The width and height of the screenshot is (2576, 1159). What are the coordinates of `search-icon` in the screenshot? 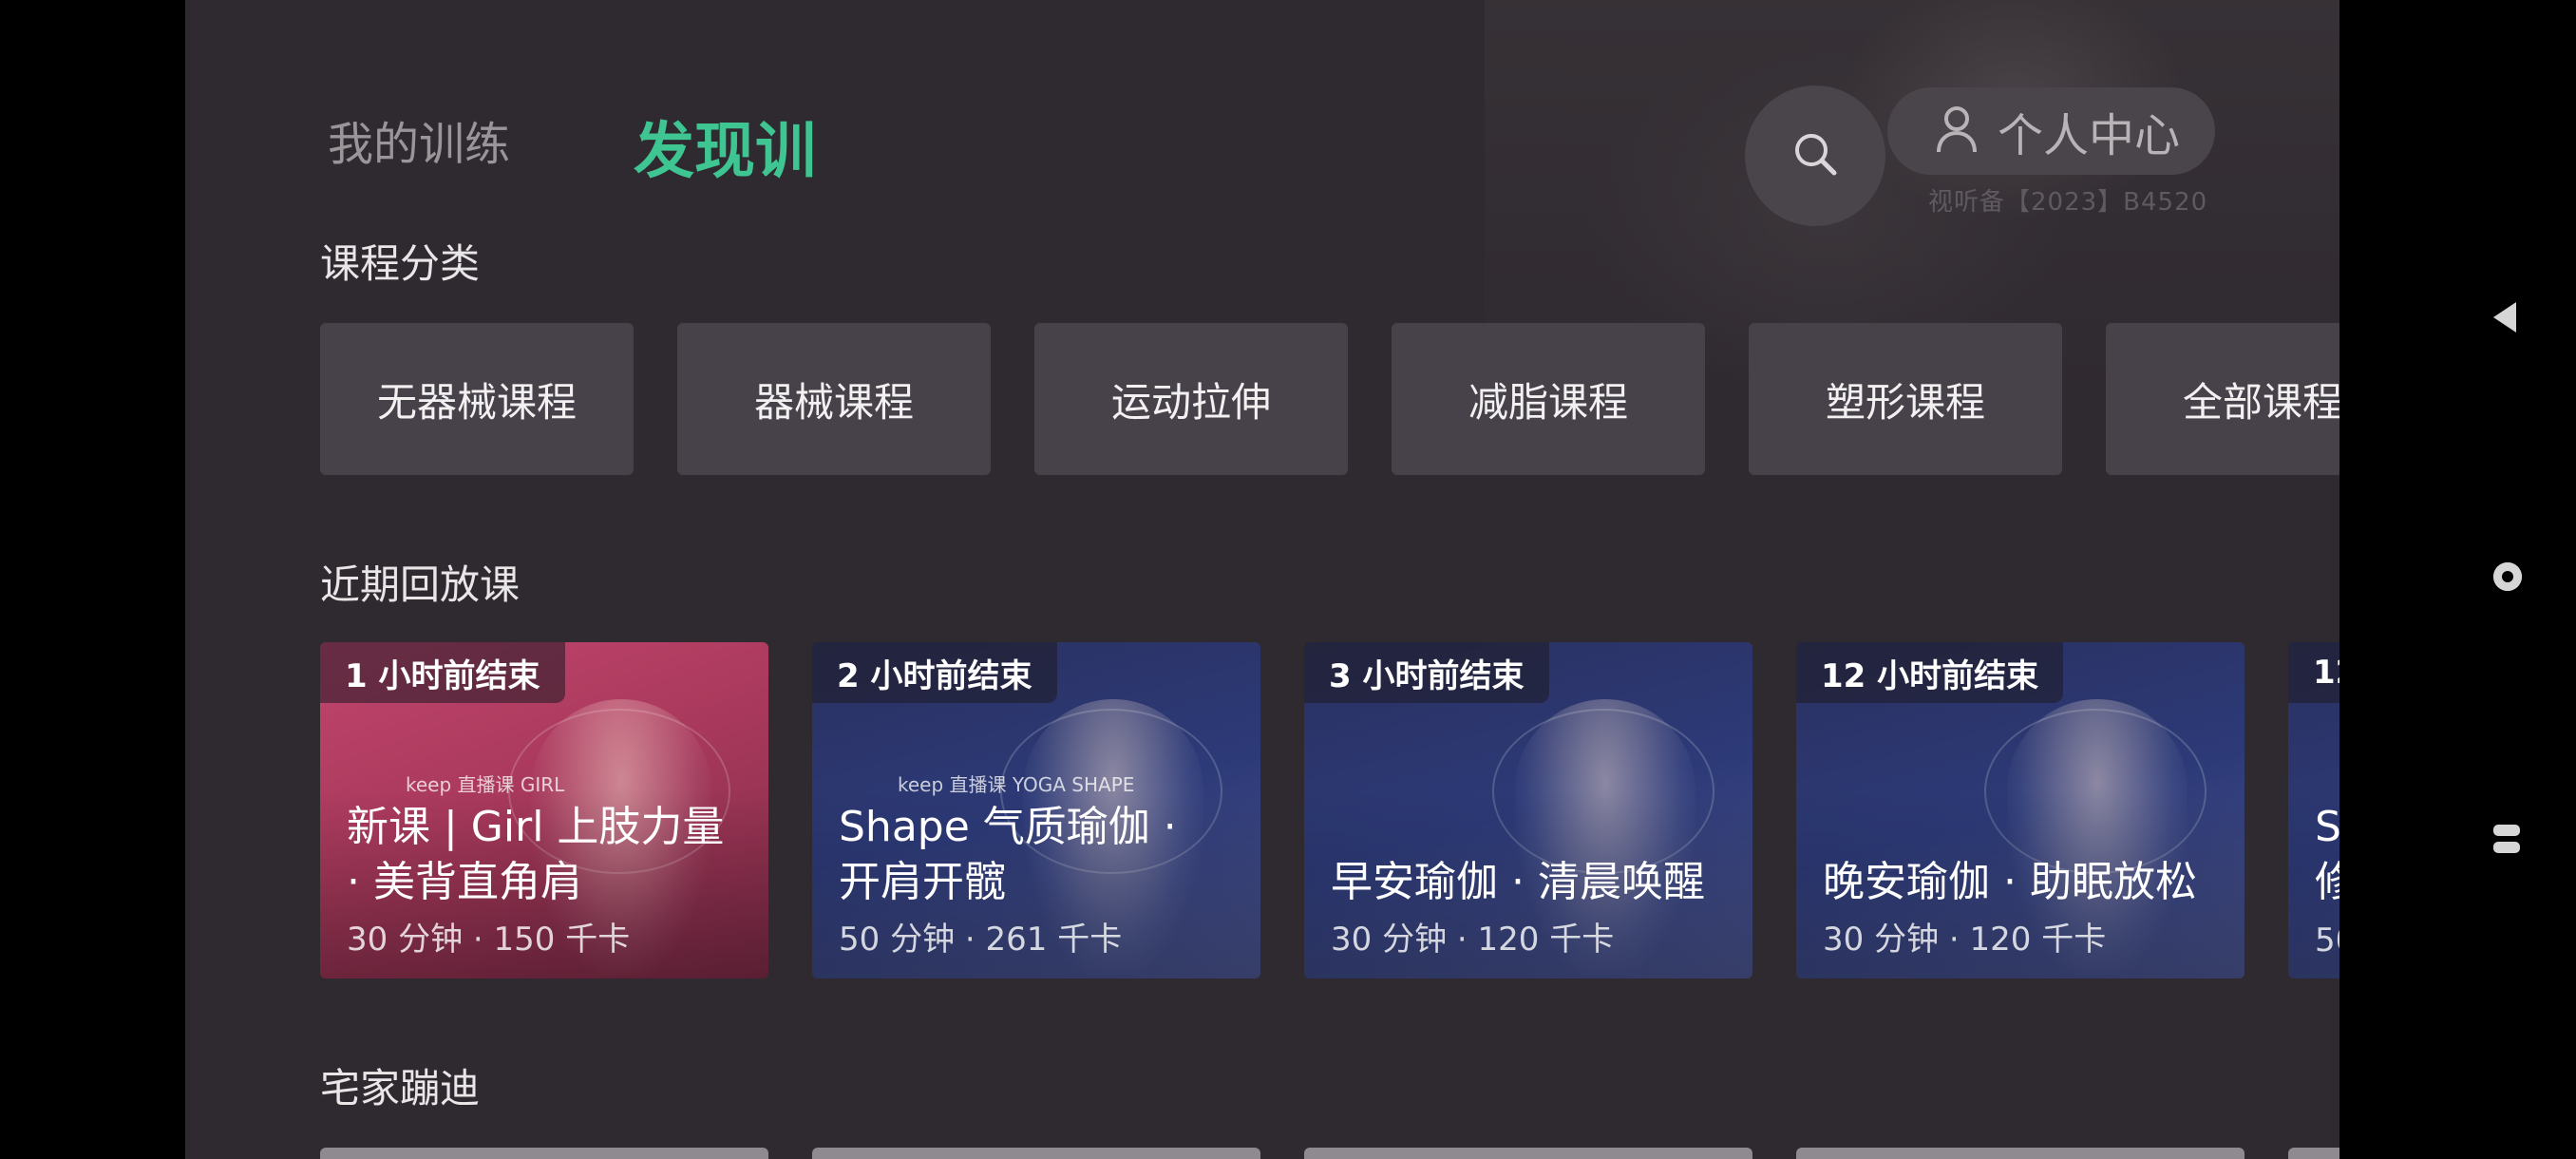 It's located at (1815, 155).